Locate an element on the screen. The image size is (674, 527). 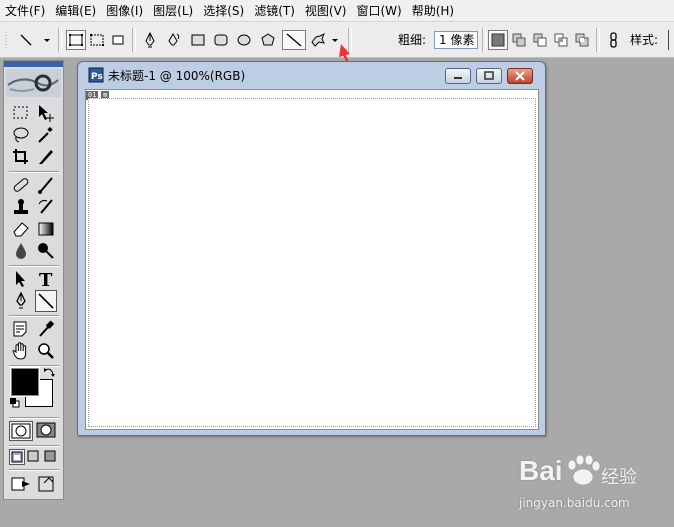
weight-label: 粗细: is located at coordinates (412, 40).